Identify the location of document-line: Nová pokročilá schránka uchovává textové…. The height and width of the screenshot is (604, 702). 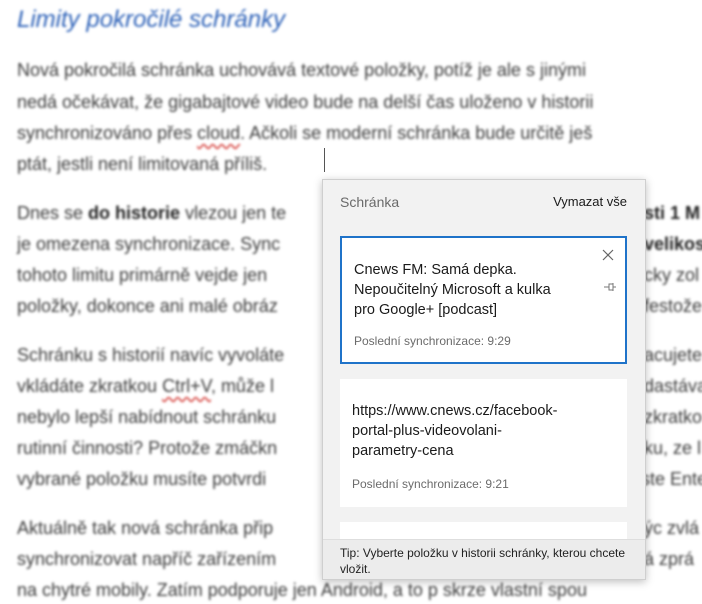
(301, 70).